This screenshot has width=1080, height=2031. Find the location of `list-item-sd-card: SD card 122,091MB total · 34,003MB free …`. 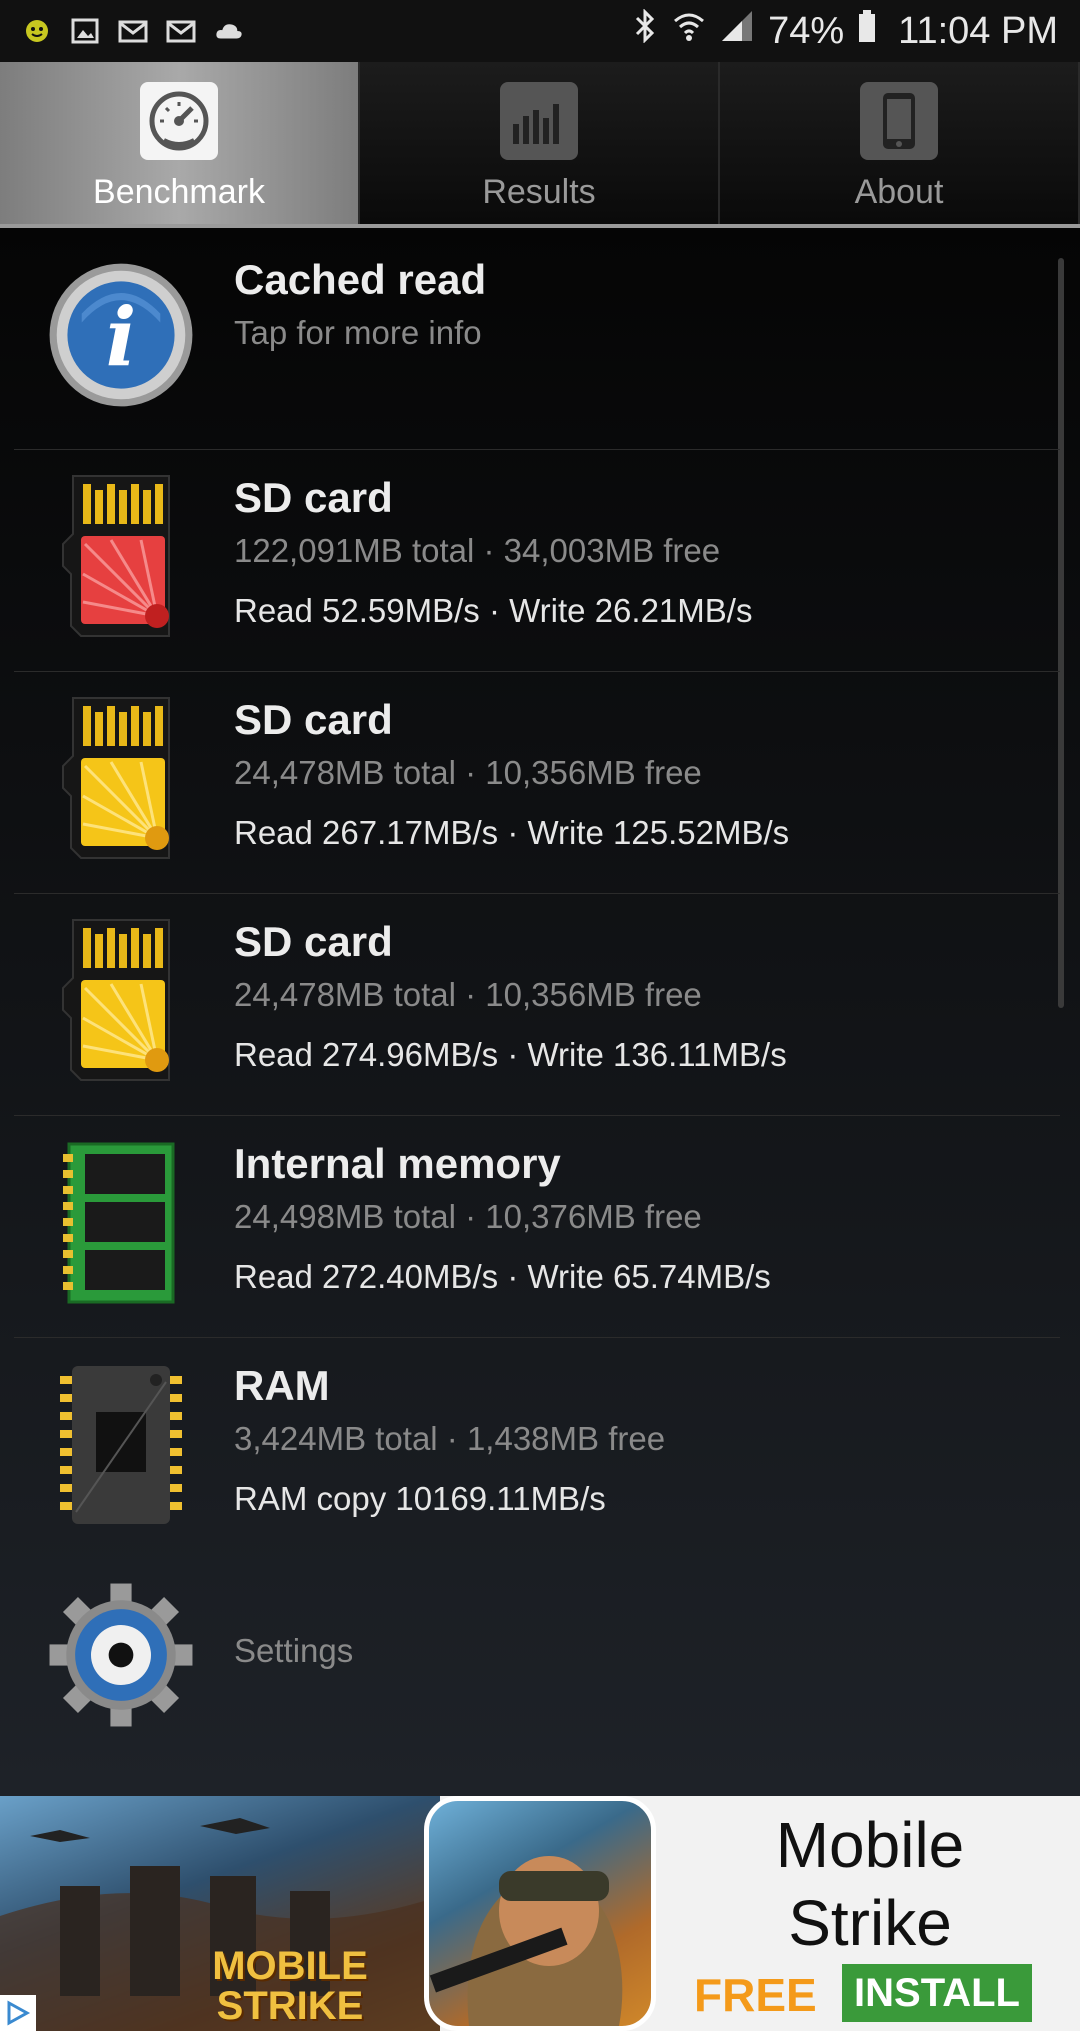

list-item-sd-card: SD card 122,091MB total · 34,003MB free … is located at coordinates (537, 561).